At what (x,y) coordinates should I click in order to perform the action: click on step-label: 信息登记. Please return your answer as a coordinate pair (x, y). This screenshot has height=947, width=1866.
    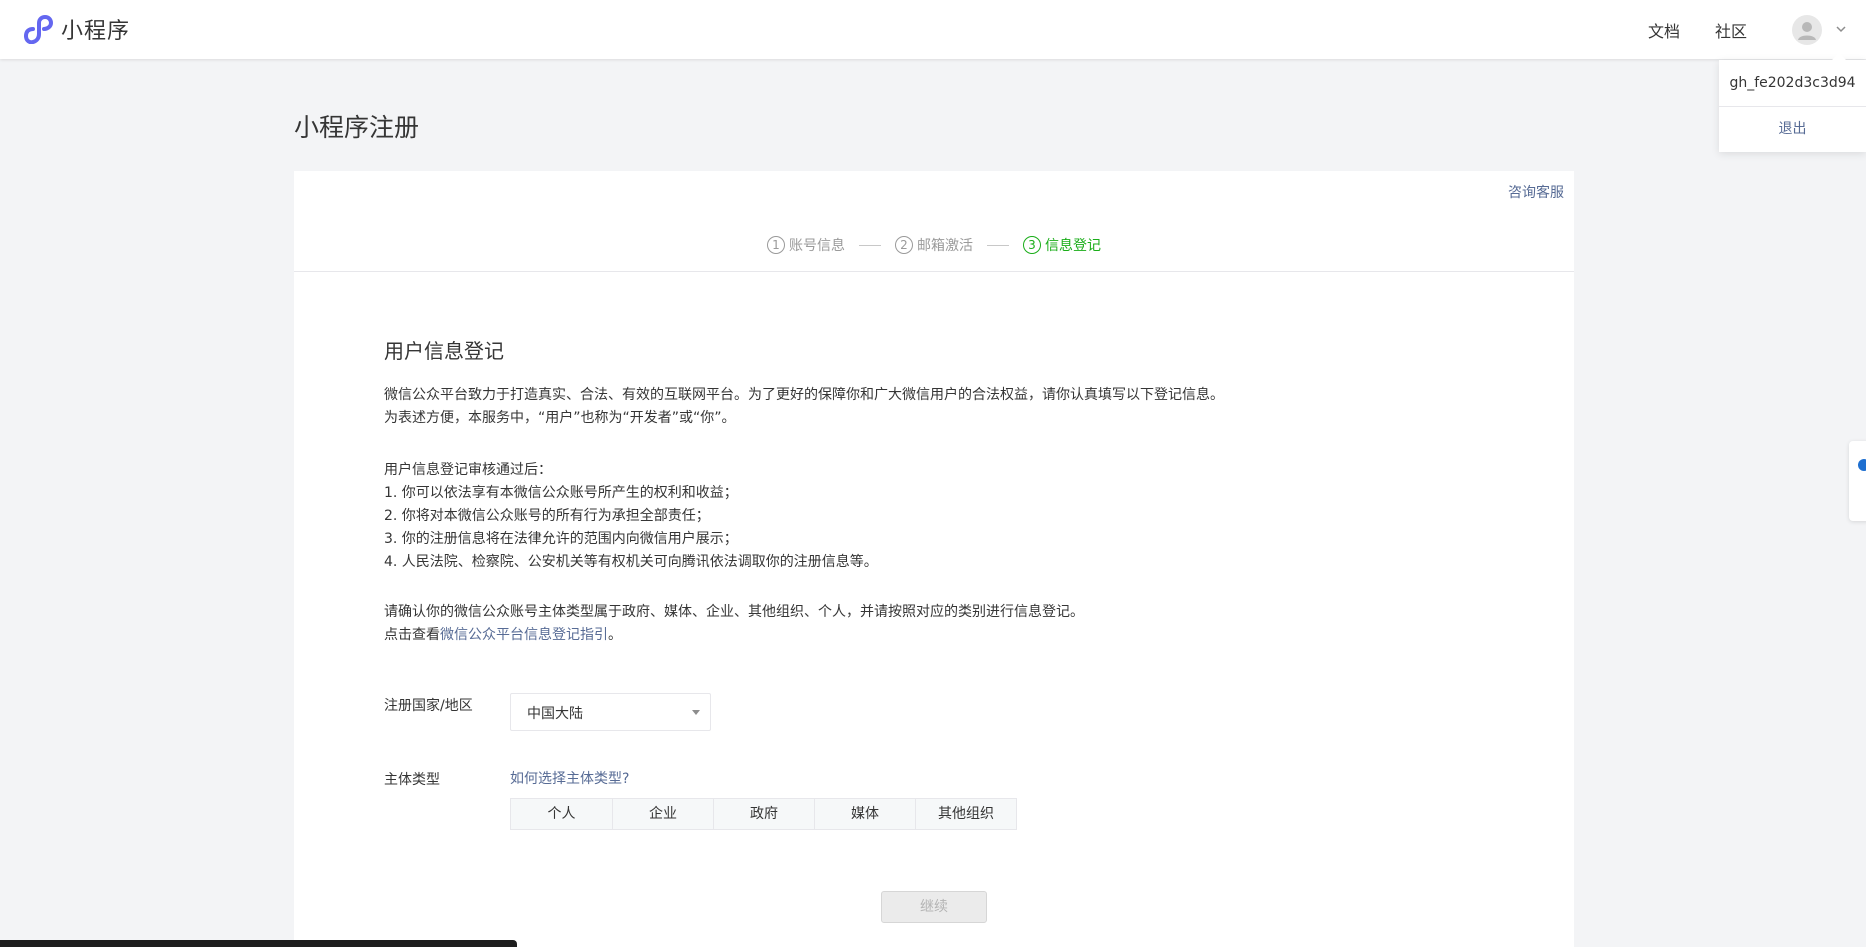
    Looking at the image, I should click on (1073, 246).